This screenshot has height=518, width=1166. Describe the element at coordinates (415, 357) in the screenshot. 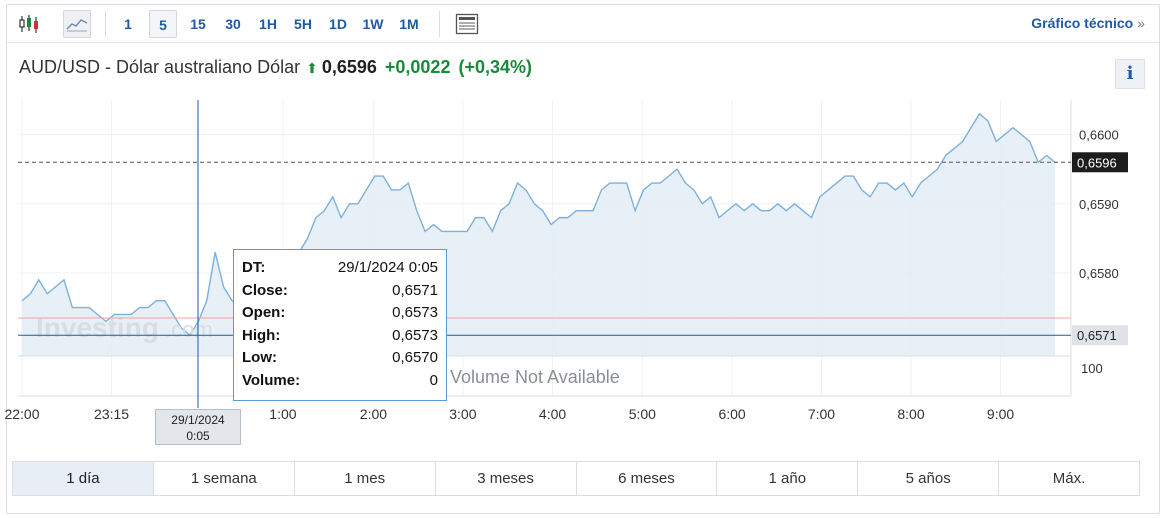

I see `tooltip-value: 0,6570` at that location.